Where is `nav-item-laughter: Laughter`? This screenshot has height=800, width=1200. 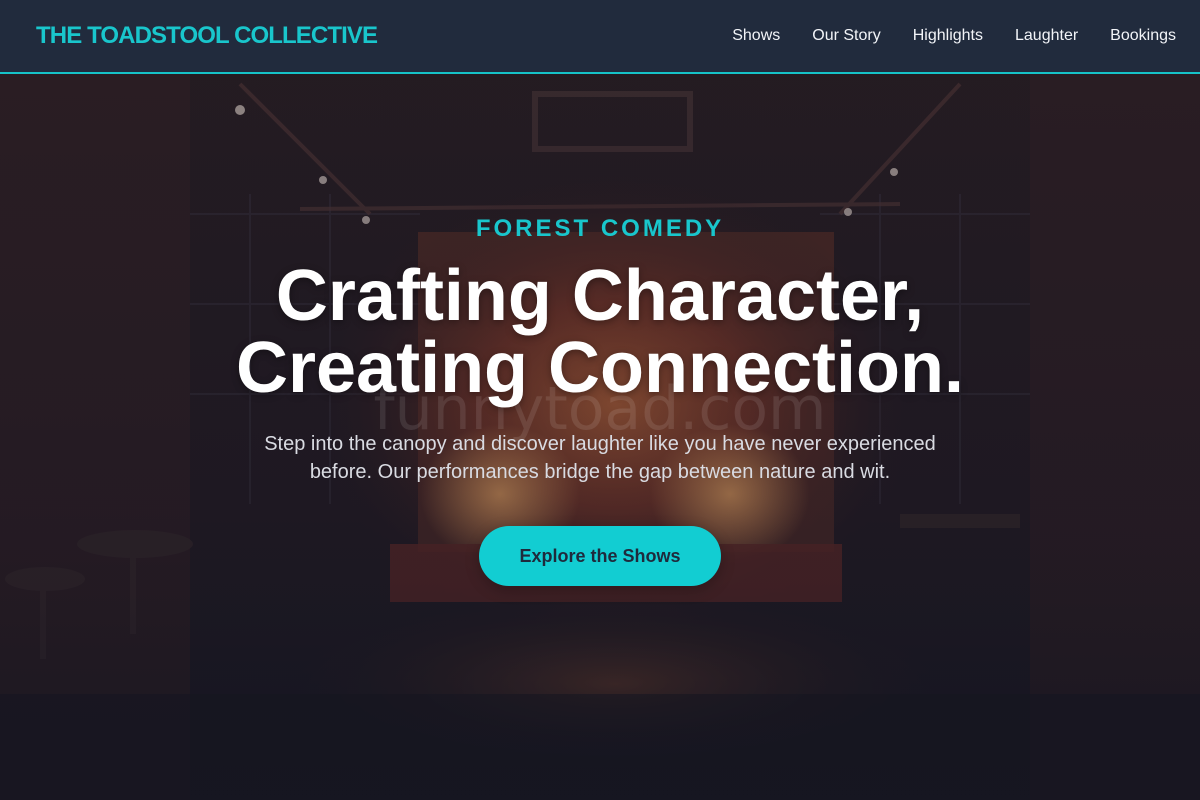 nav-item-laughter: Laughter is located at coordinates (1046, 36).